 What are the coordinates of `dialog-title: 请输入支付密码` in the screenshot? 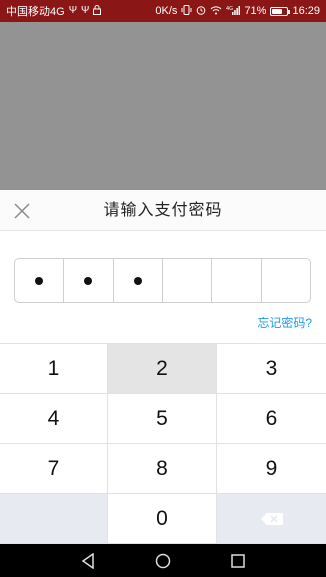 It's located at (163, 210).